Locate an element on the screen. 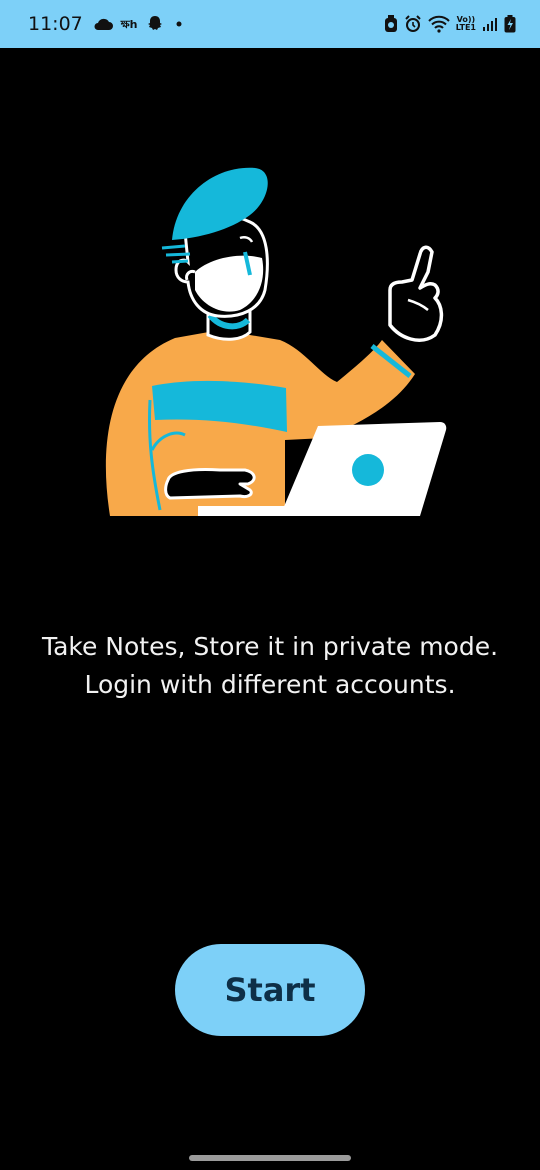 The image size is (540, 1170). status-bar: 11:07 ক্ষh Vo)) LTE1 is located at coordinates (270, 24).